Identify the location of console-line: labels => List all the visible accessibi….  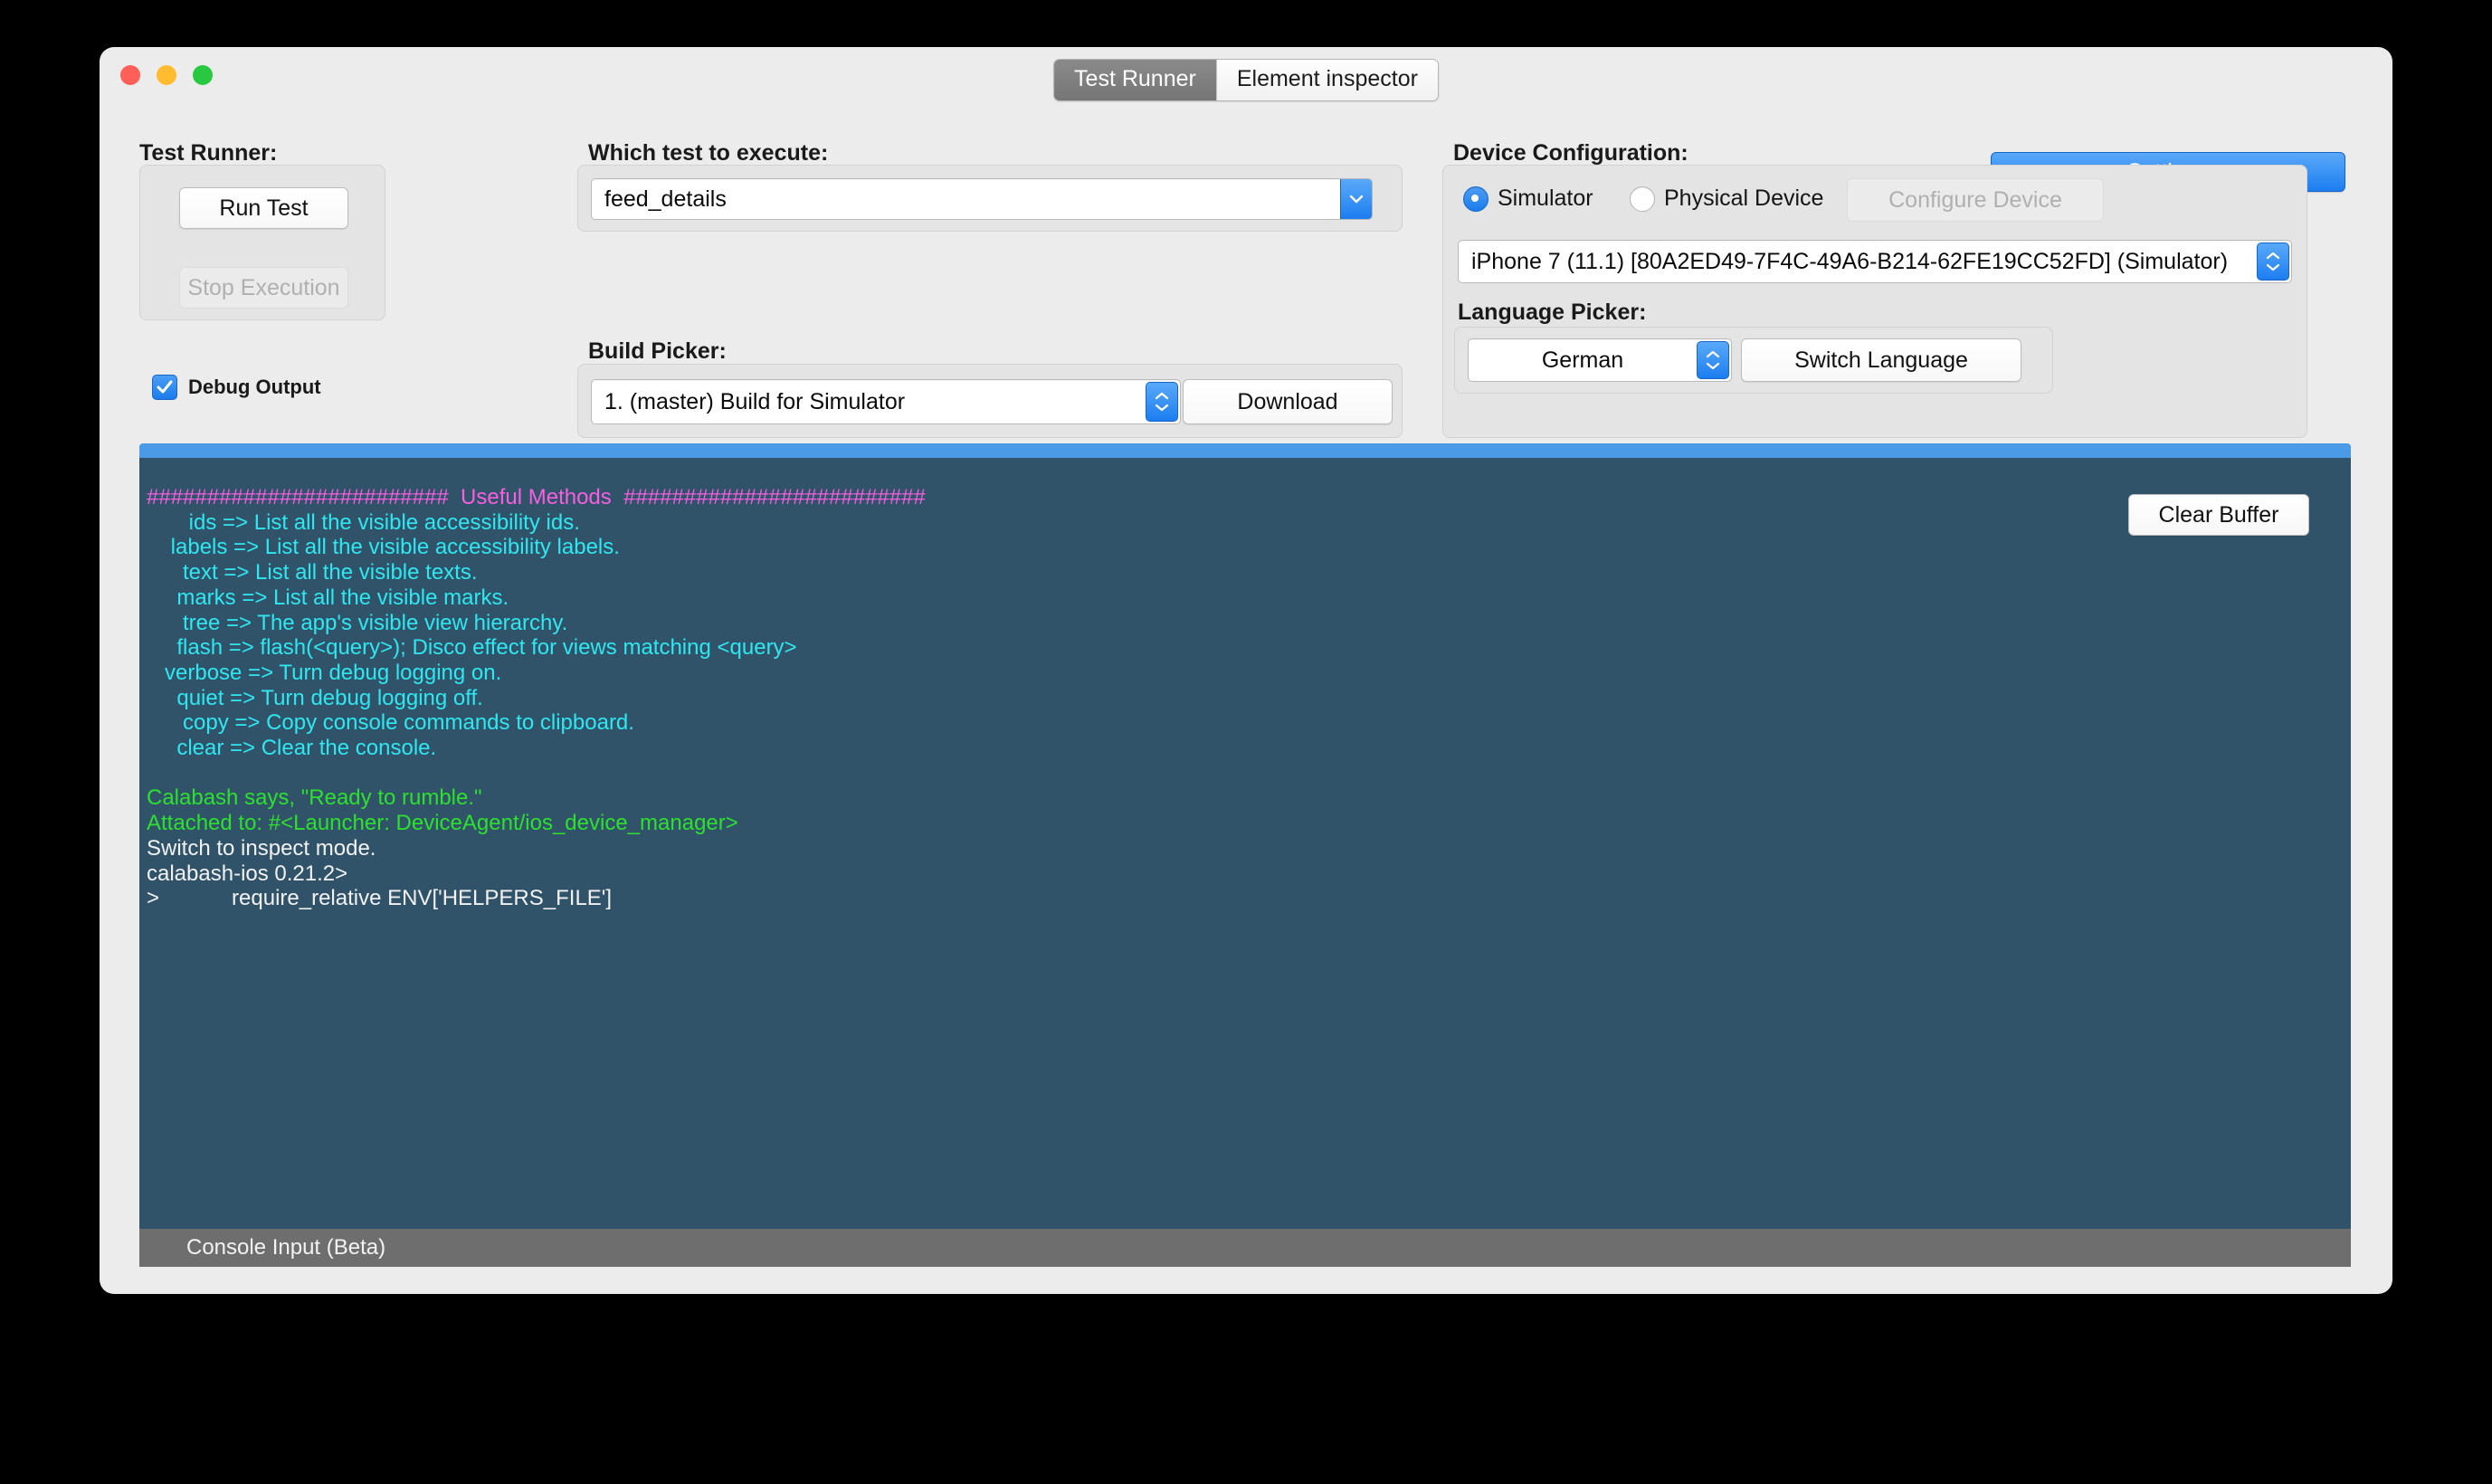
(383, 547).